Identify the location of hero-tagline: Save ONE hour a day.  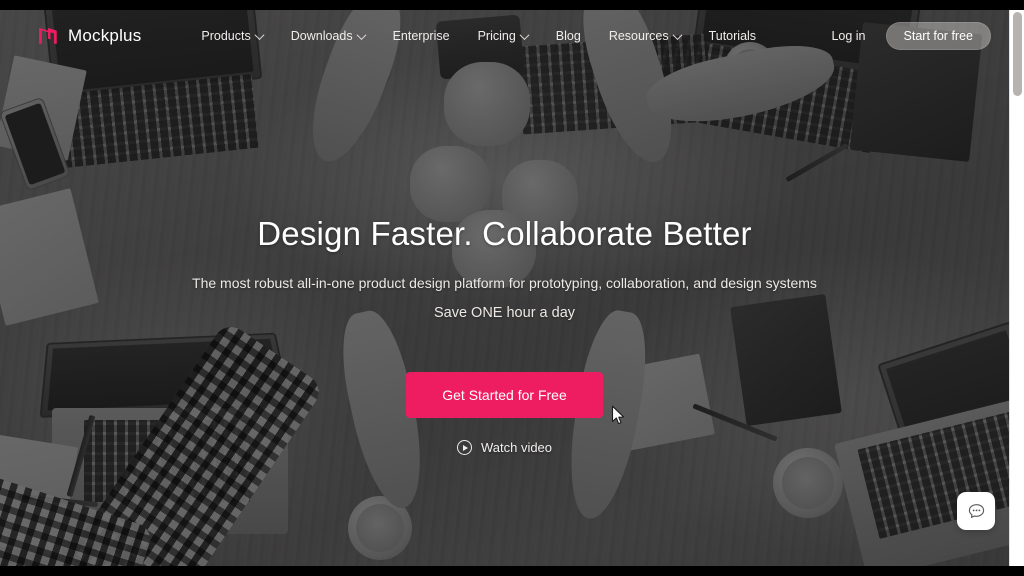
(504, 313).